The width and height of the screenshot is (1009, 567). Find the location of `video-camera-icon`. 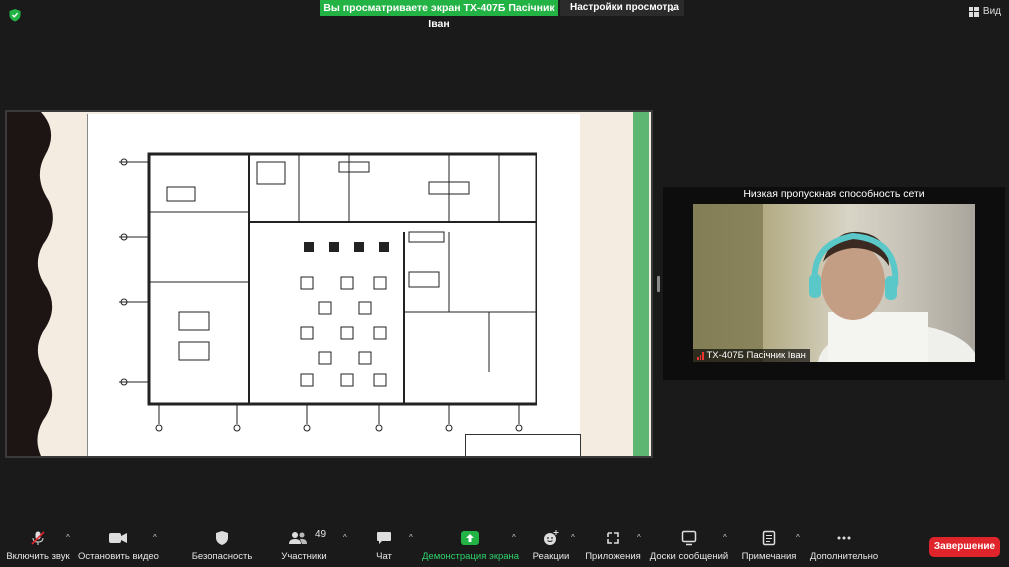

video-camera-icon is located at coordinates (118, 538).